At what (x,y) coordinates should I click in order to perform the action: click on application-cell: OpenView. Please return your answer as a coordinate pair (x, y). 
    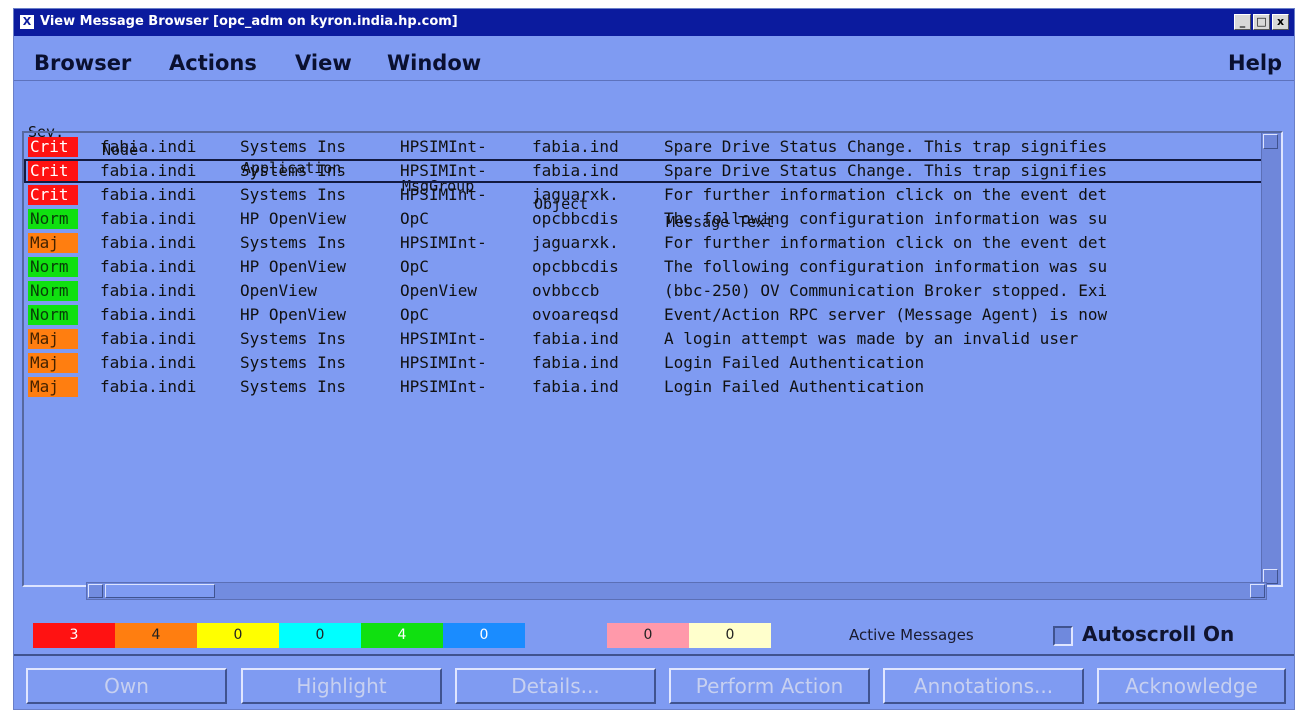
    Looking at the image, I should click on (279, 290).